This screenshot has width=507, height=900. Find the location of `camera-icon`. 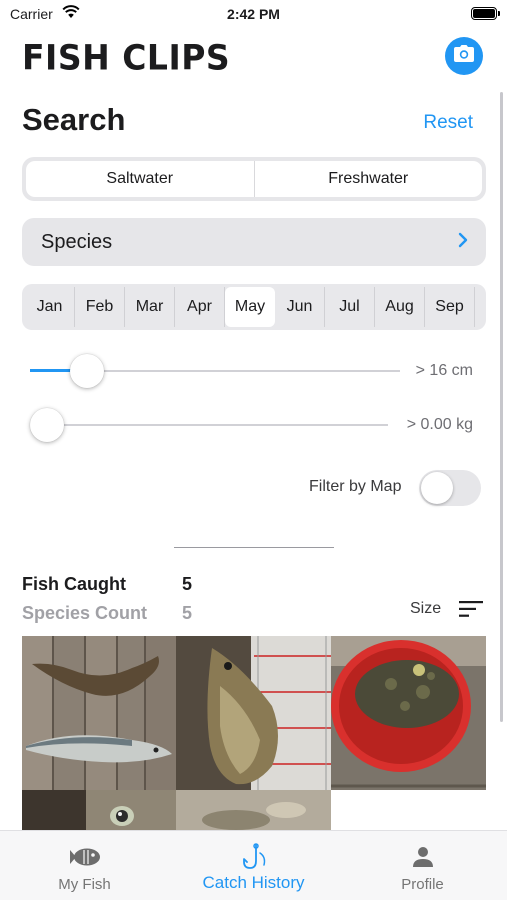

camera-icon is located at coordinates (464, 56).